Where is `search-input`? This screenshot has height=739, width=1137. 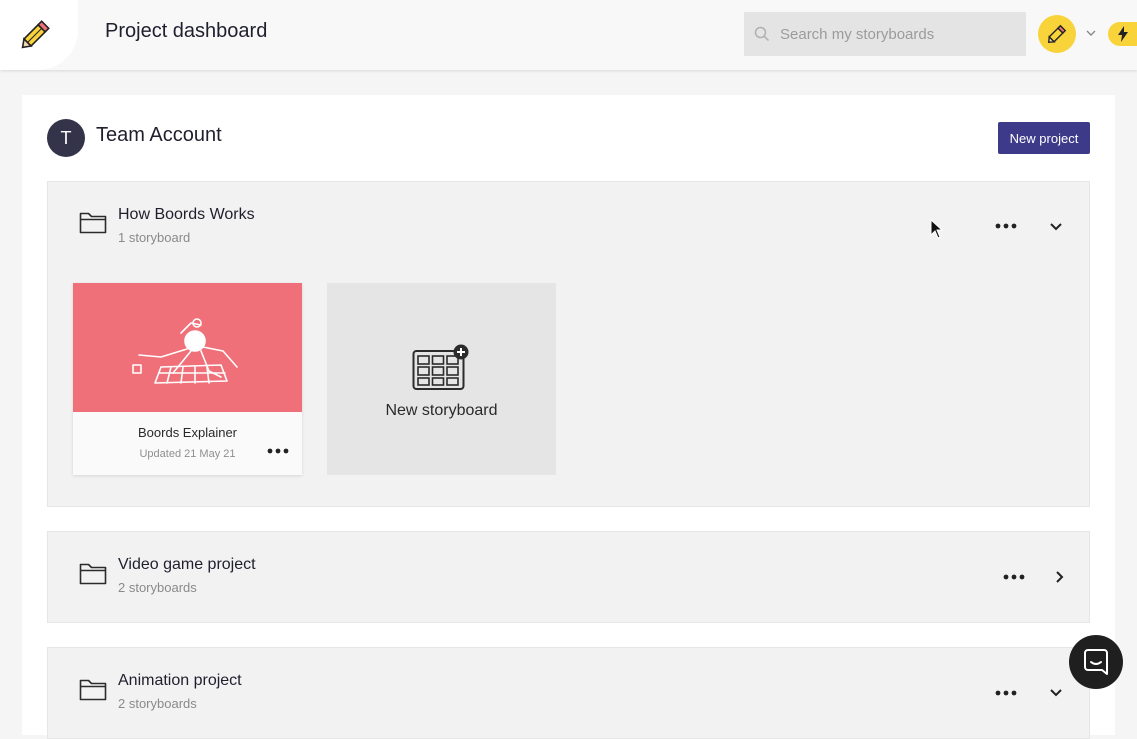 search-input is located at coordinates (900, 34).